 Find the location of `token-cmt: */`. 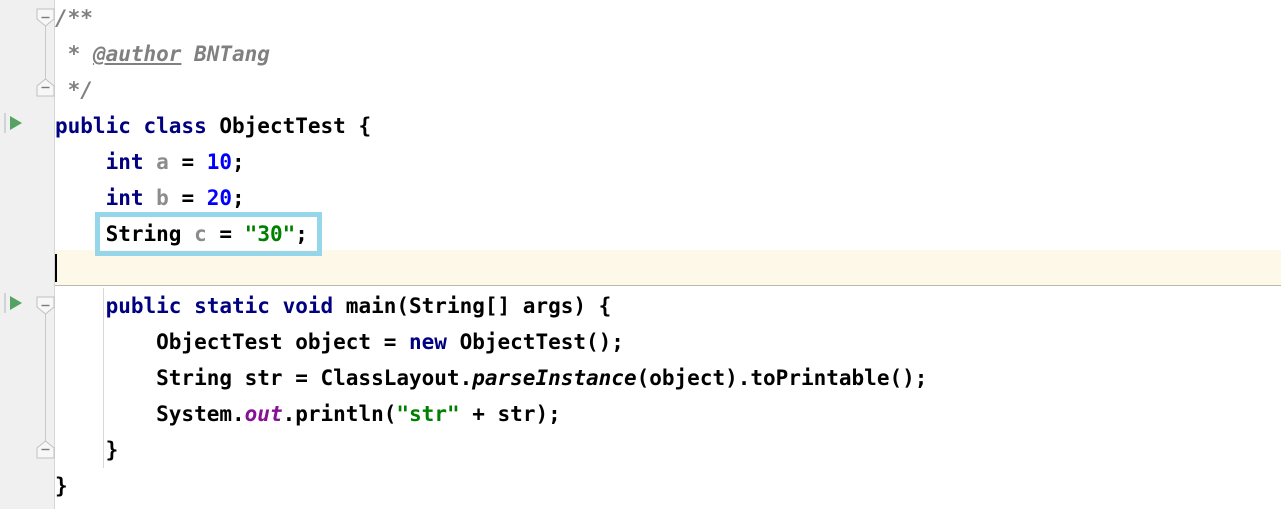

token-cmt: */ is located at coordinates (74, 90).